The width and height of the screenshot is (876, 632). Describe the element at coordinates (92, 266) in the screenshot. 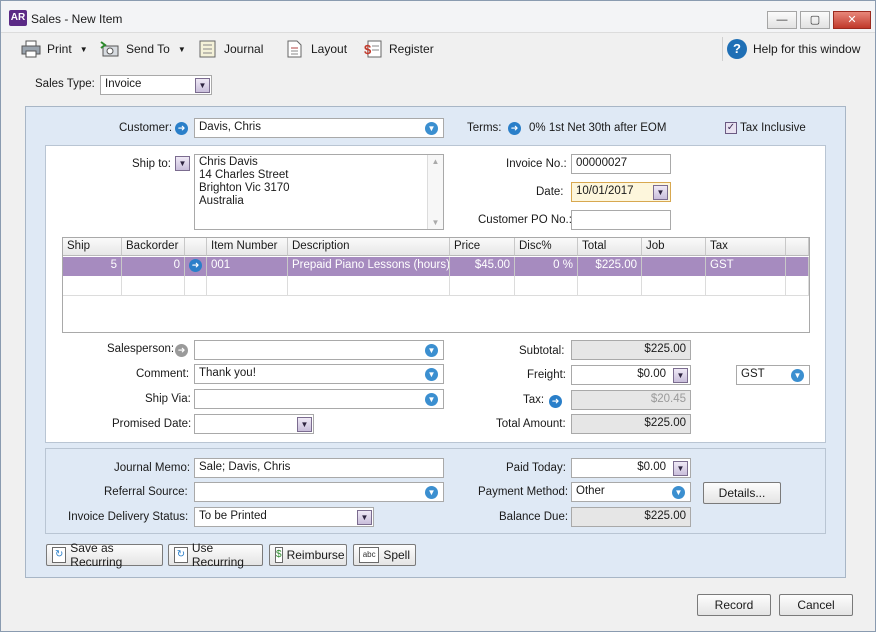

I see `ship-cell: 5` at that location.